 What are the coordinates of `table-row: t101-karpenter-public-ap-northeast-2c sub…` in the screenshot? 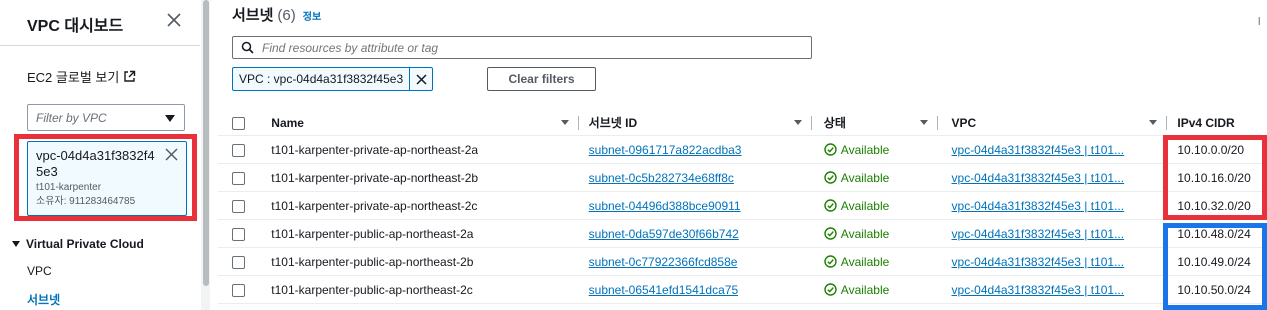 It's located at (742, 289).